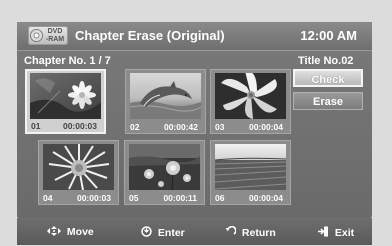 This screenshot has width=392, height=246. I want to click on chapter-number-label: 02, so click(135, 127).